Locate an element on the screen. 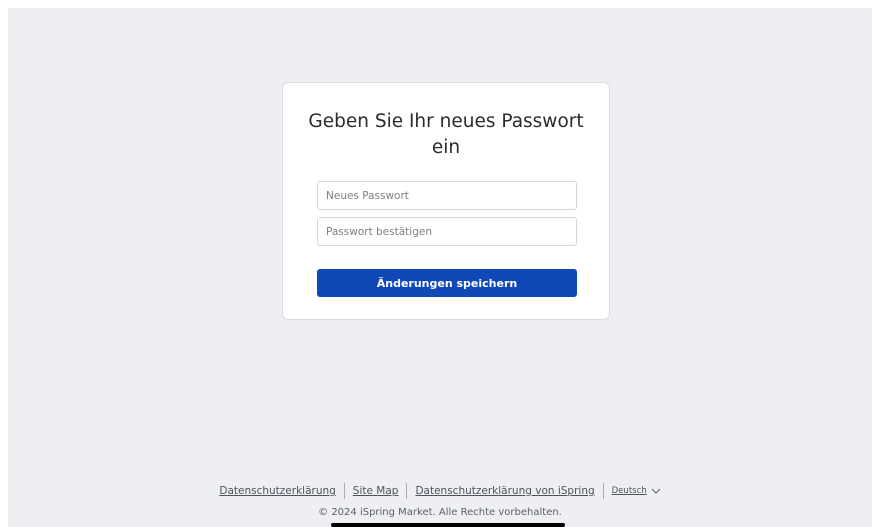  site-map-link: Site Map is located at coordinates (376, 491).